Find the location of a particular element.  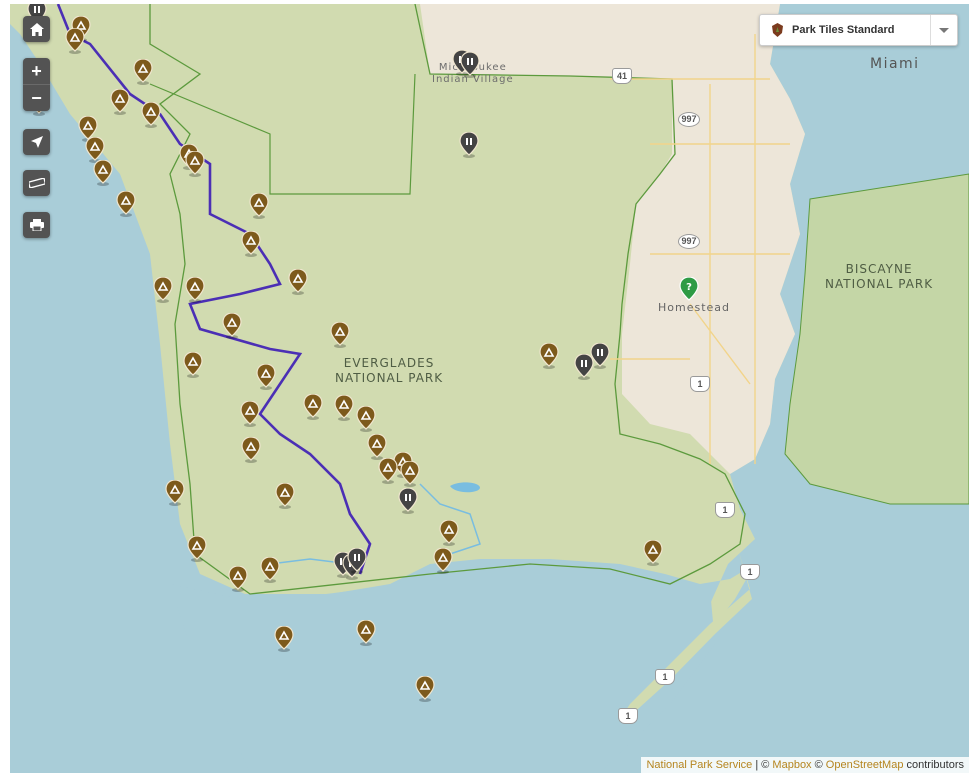

measure-button is located at coordinates (36, 183).